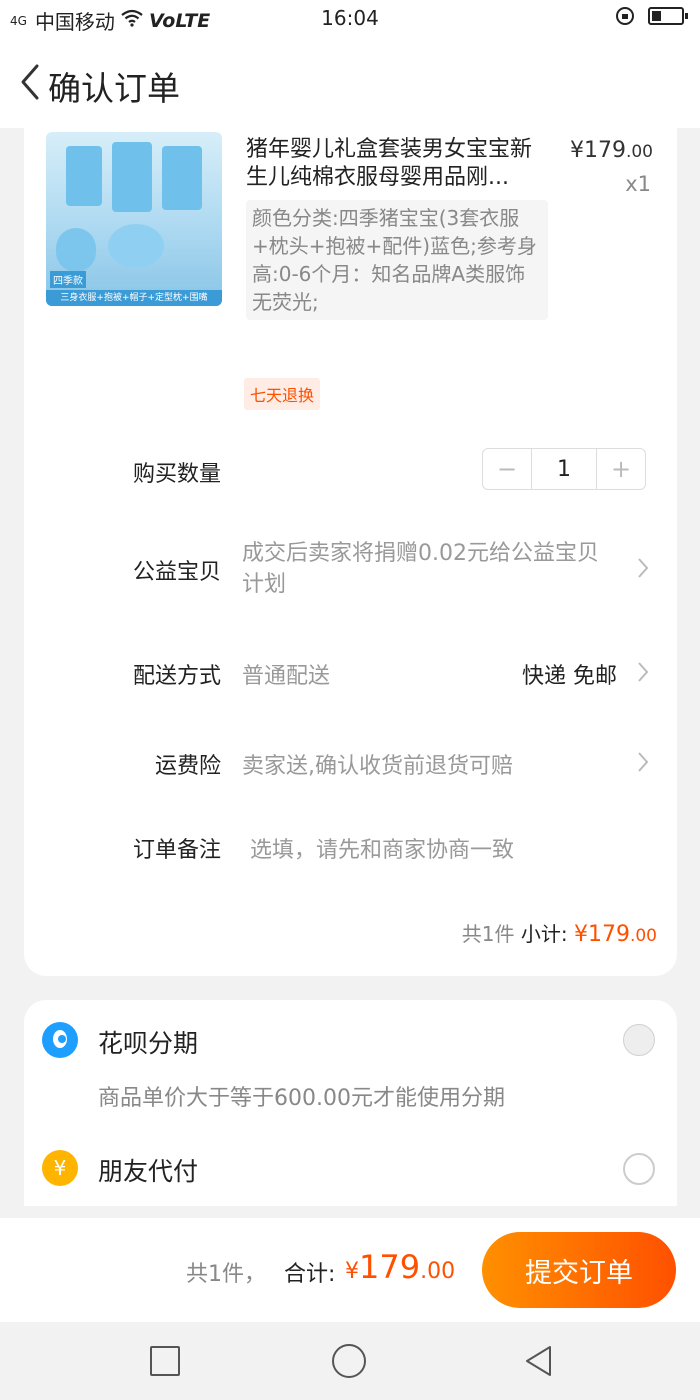 The width and height of the screenshot is (700, 1400). I want to click on return-badge: 七天退换, so click(282, 394).